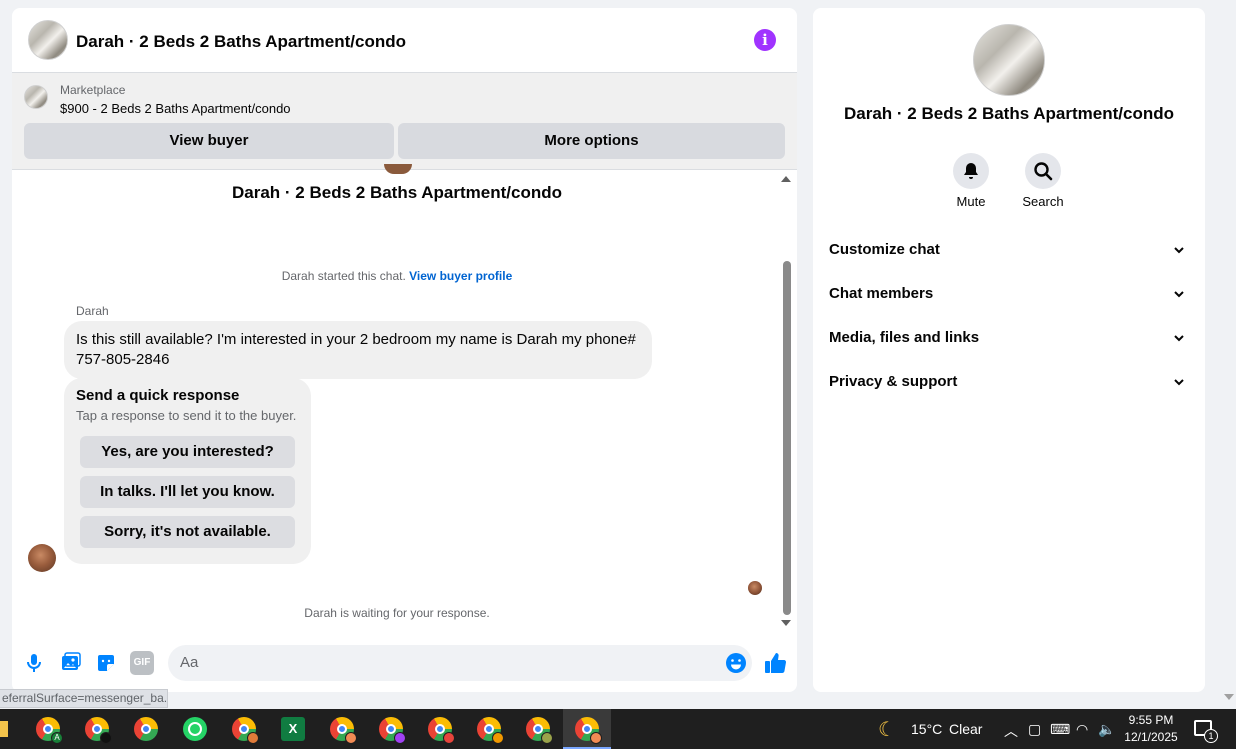 The image size is (1236, 749). What do you see at coordinates (36, 97) in the screenshot?
I see `listing-thumbnail` at bounding box center [36, 97].